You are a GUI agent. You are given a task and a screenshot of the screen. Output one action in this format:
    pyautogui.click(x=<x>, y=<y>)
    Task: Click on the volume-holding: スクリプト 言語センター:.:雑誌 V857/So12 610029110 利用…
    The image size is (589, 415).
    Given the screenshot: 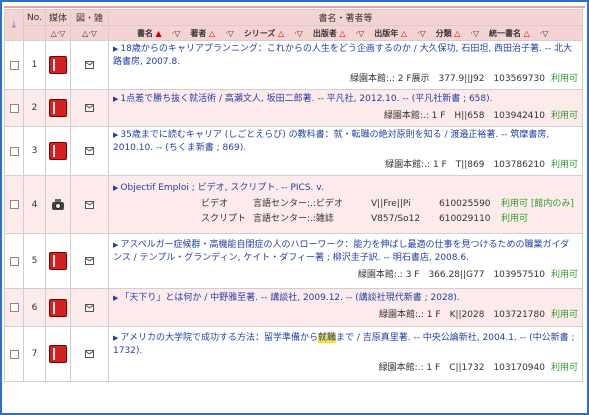 What is the action you would take?
    pyautogui.click(x=365, y=219)
    